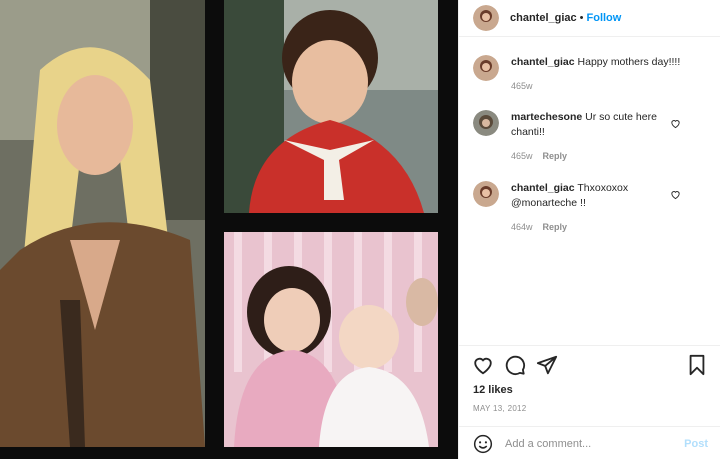 The width and height of the screenshot is (720, 460). What do you see at coordinates (697, 365) in the screenshot?
I see `bookmark-icon` at bounding box center [697, 365].